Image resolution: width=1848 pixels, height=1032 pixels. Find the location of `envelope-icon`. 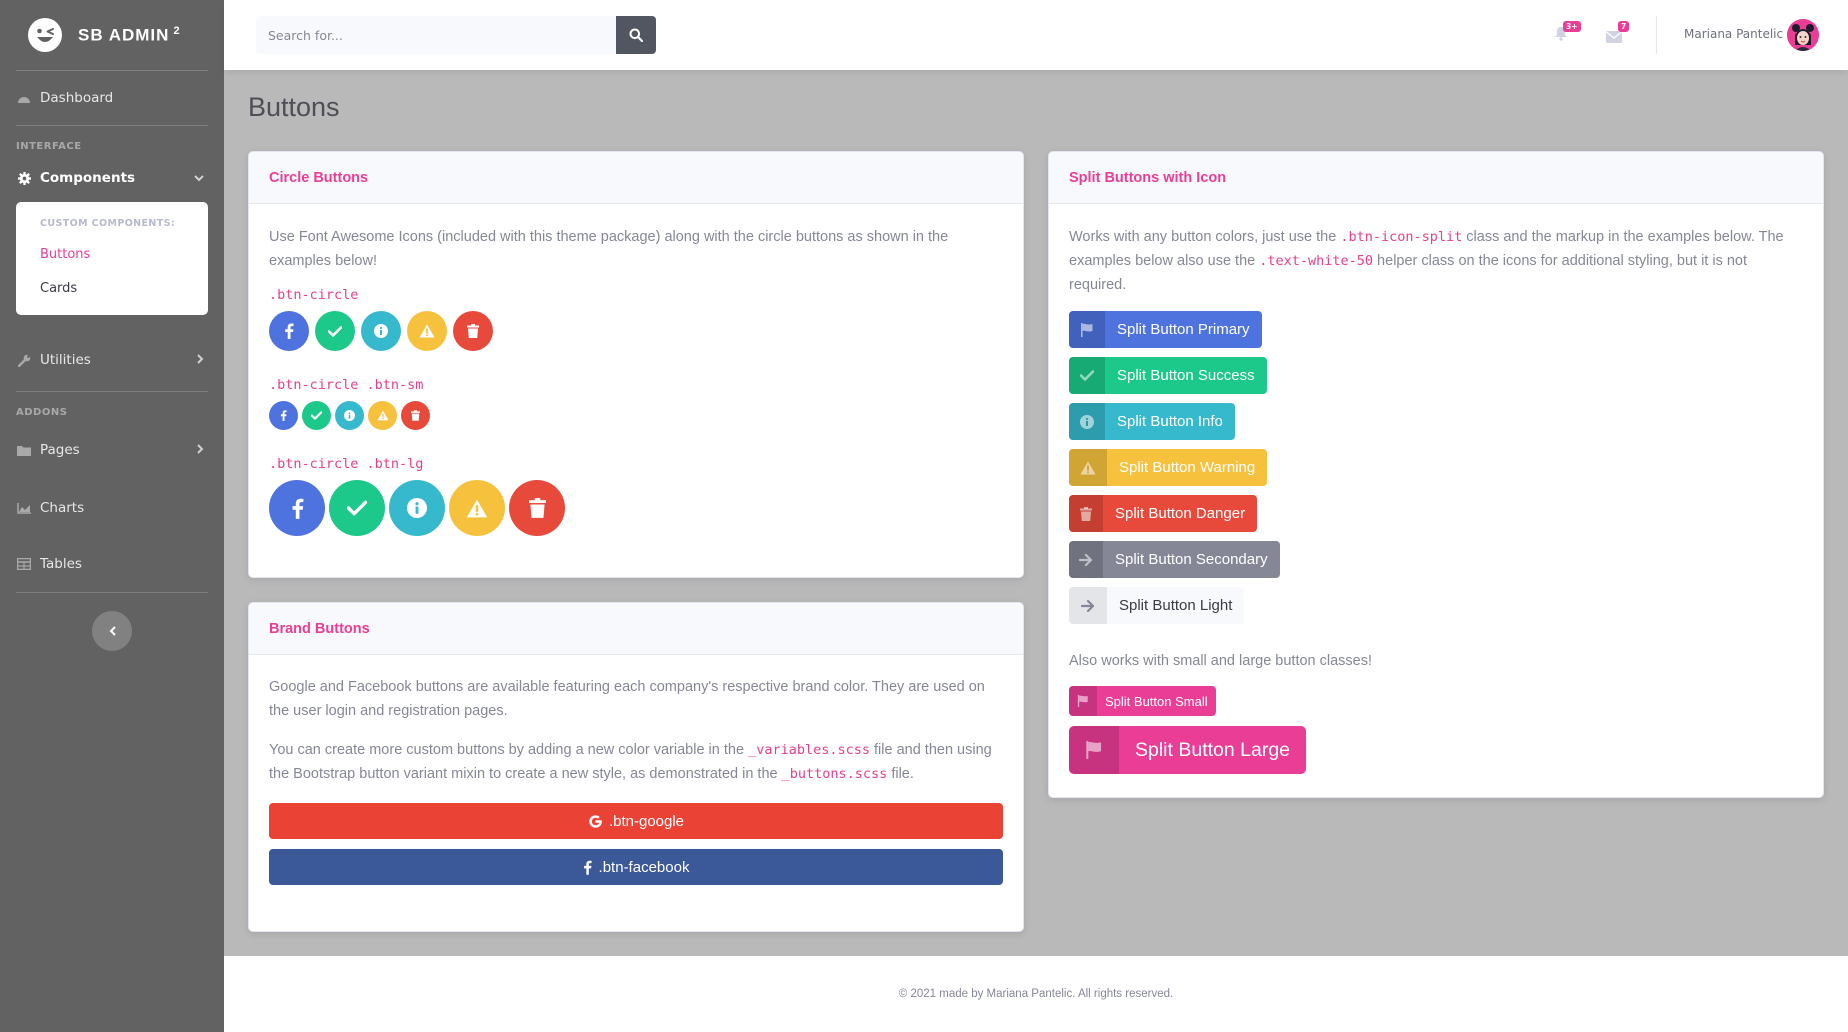

envelope-icon is located at coordinates (1614, 37).